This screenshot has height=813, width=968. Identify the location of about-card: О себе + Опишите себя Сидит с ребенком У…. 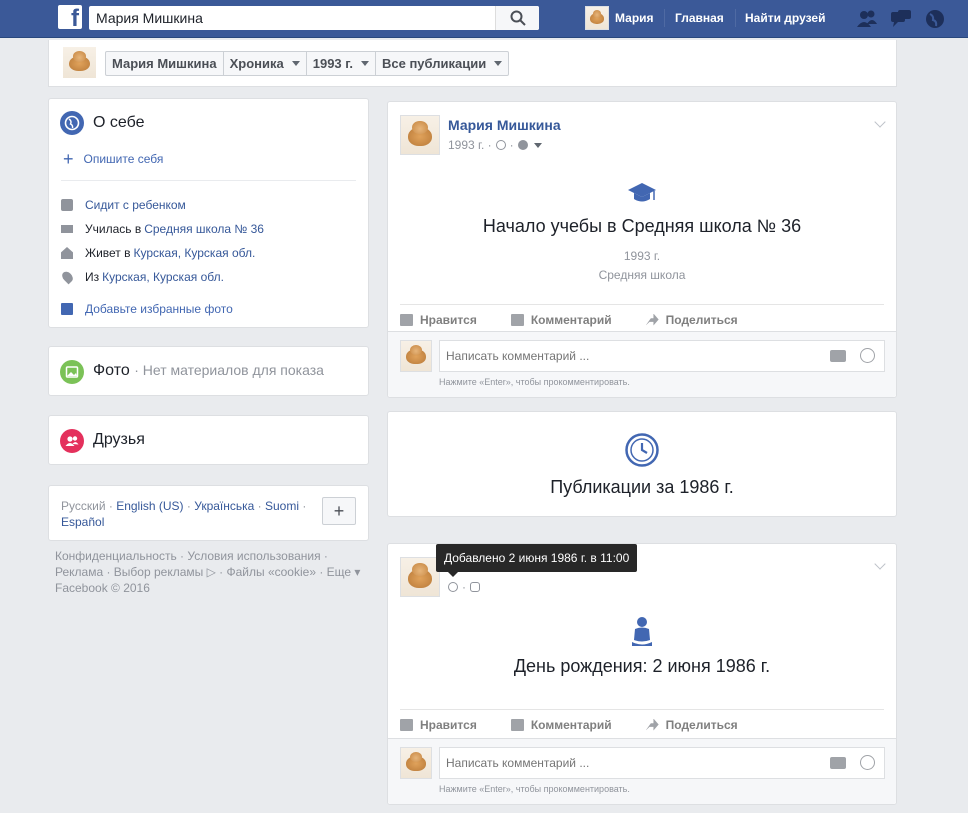
(208, 213).